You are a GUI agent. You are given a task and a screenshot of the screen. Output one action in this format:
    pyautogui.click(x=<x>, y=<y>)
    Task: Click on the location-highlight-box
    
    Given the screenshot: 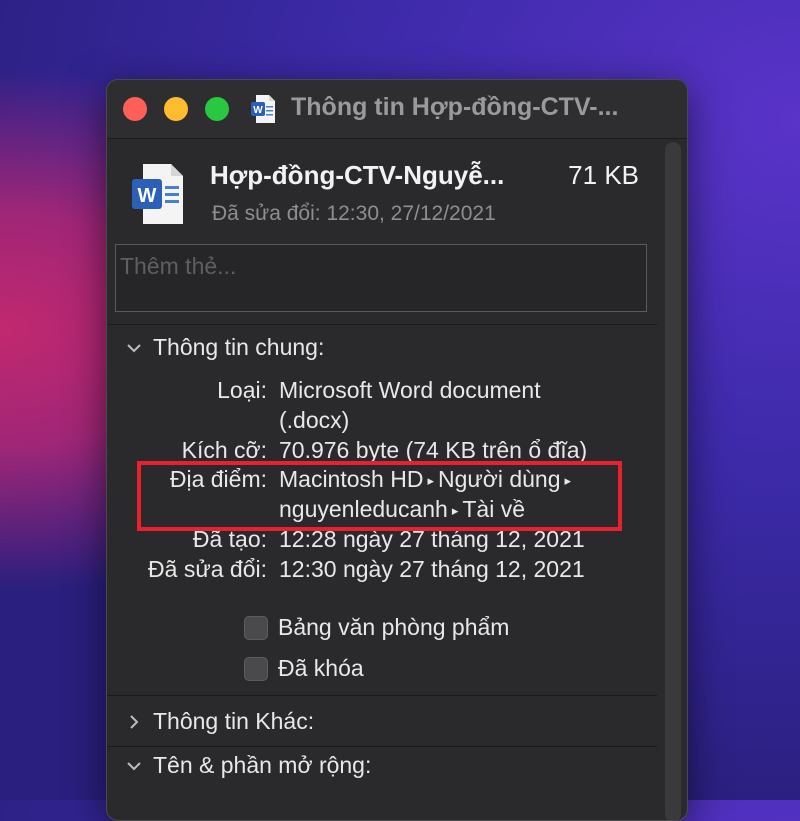 What is the action you would take?
    pyautogui.click(x=379, y=496)
    